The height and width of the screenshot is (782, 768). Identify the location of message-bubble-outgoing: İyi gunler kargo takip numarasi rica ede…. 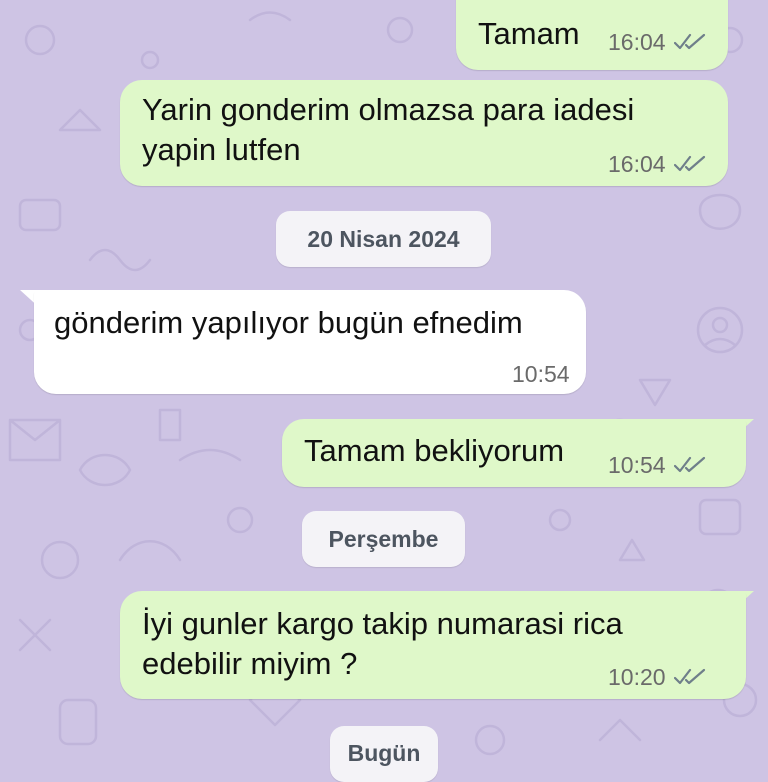
(433, 645).